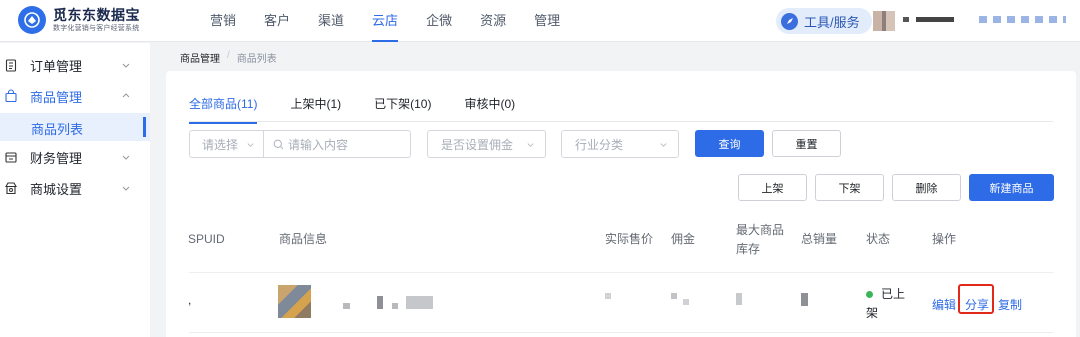 Image resolution: width=1080 pixels, height=337 pixels. What do you see at coordinates (849, 187) in the screenshot?
I see `list-off-button: 下架` at bounding box center [849, 187].